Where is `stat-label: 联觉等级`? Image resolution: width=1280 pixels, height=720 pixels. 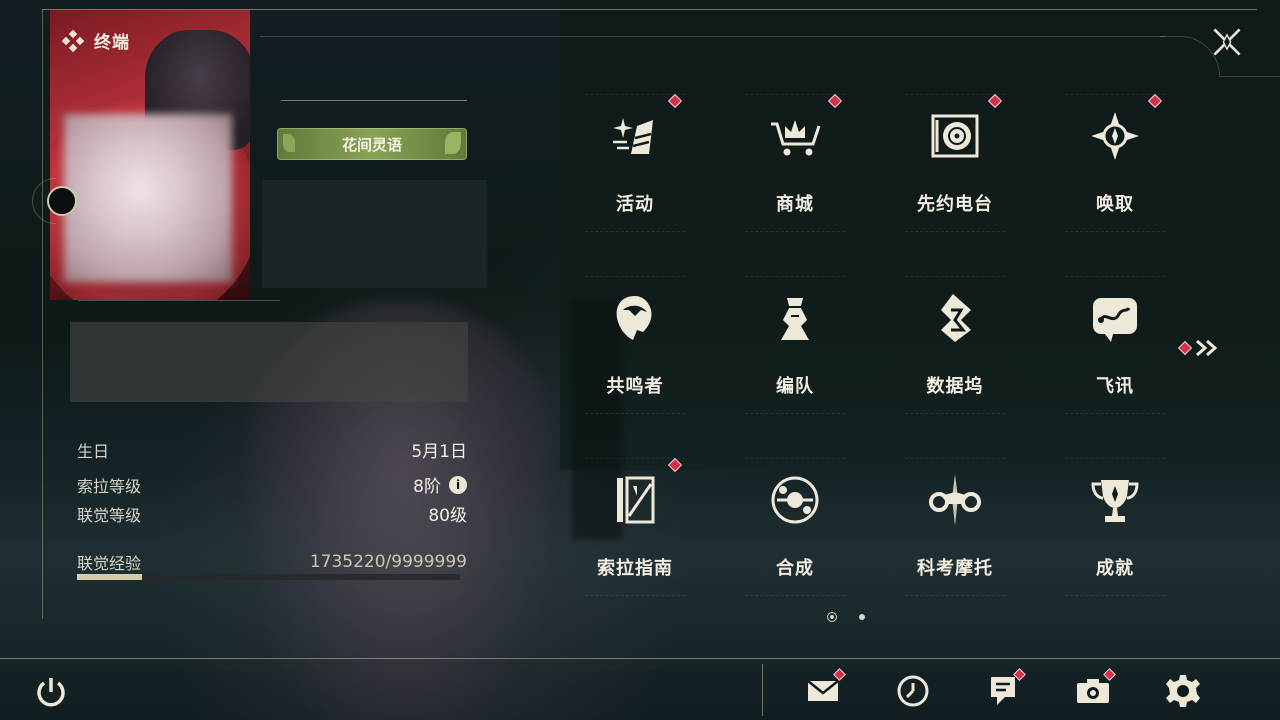
stat-label: 联觉等级 is located at coordinates (109, 515).